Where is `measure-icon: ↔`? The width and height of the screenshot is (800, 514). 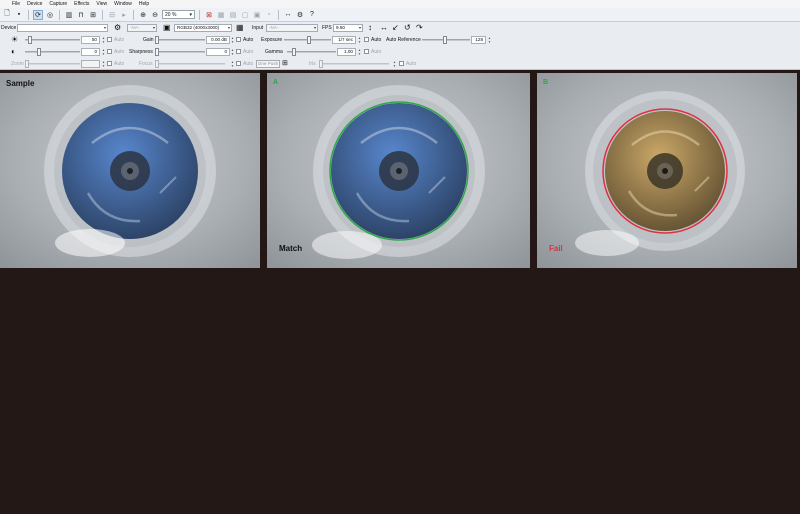 measure-icon: ↔ is located at coordinates (288, 15).